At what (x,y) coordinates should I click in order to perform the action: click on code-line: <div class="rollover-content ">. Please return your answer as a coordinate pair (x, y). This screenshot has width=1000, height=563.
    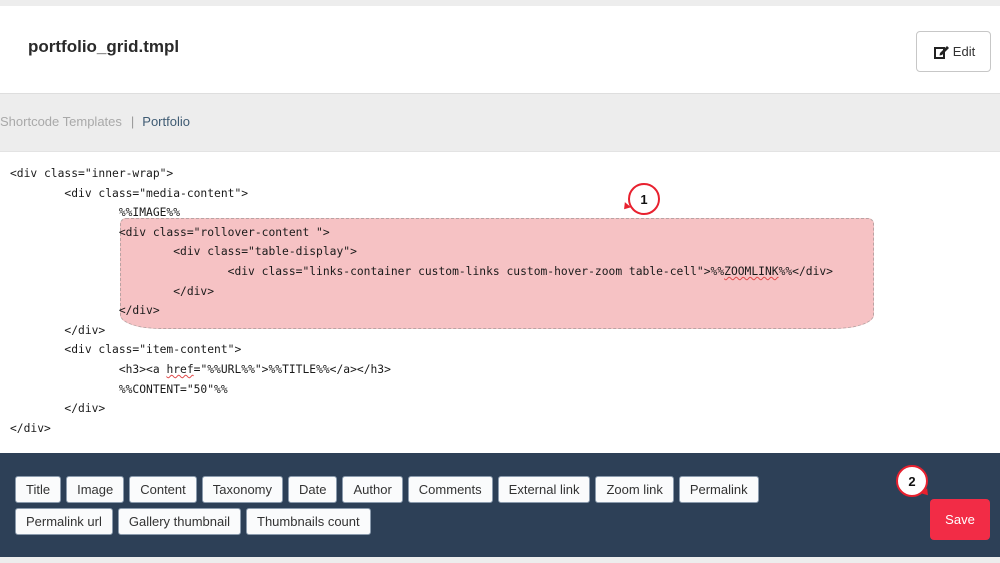
    Looking at the image, I should click on (170, 232).